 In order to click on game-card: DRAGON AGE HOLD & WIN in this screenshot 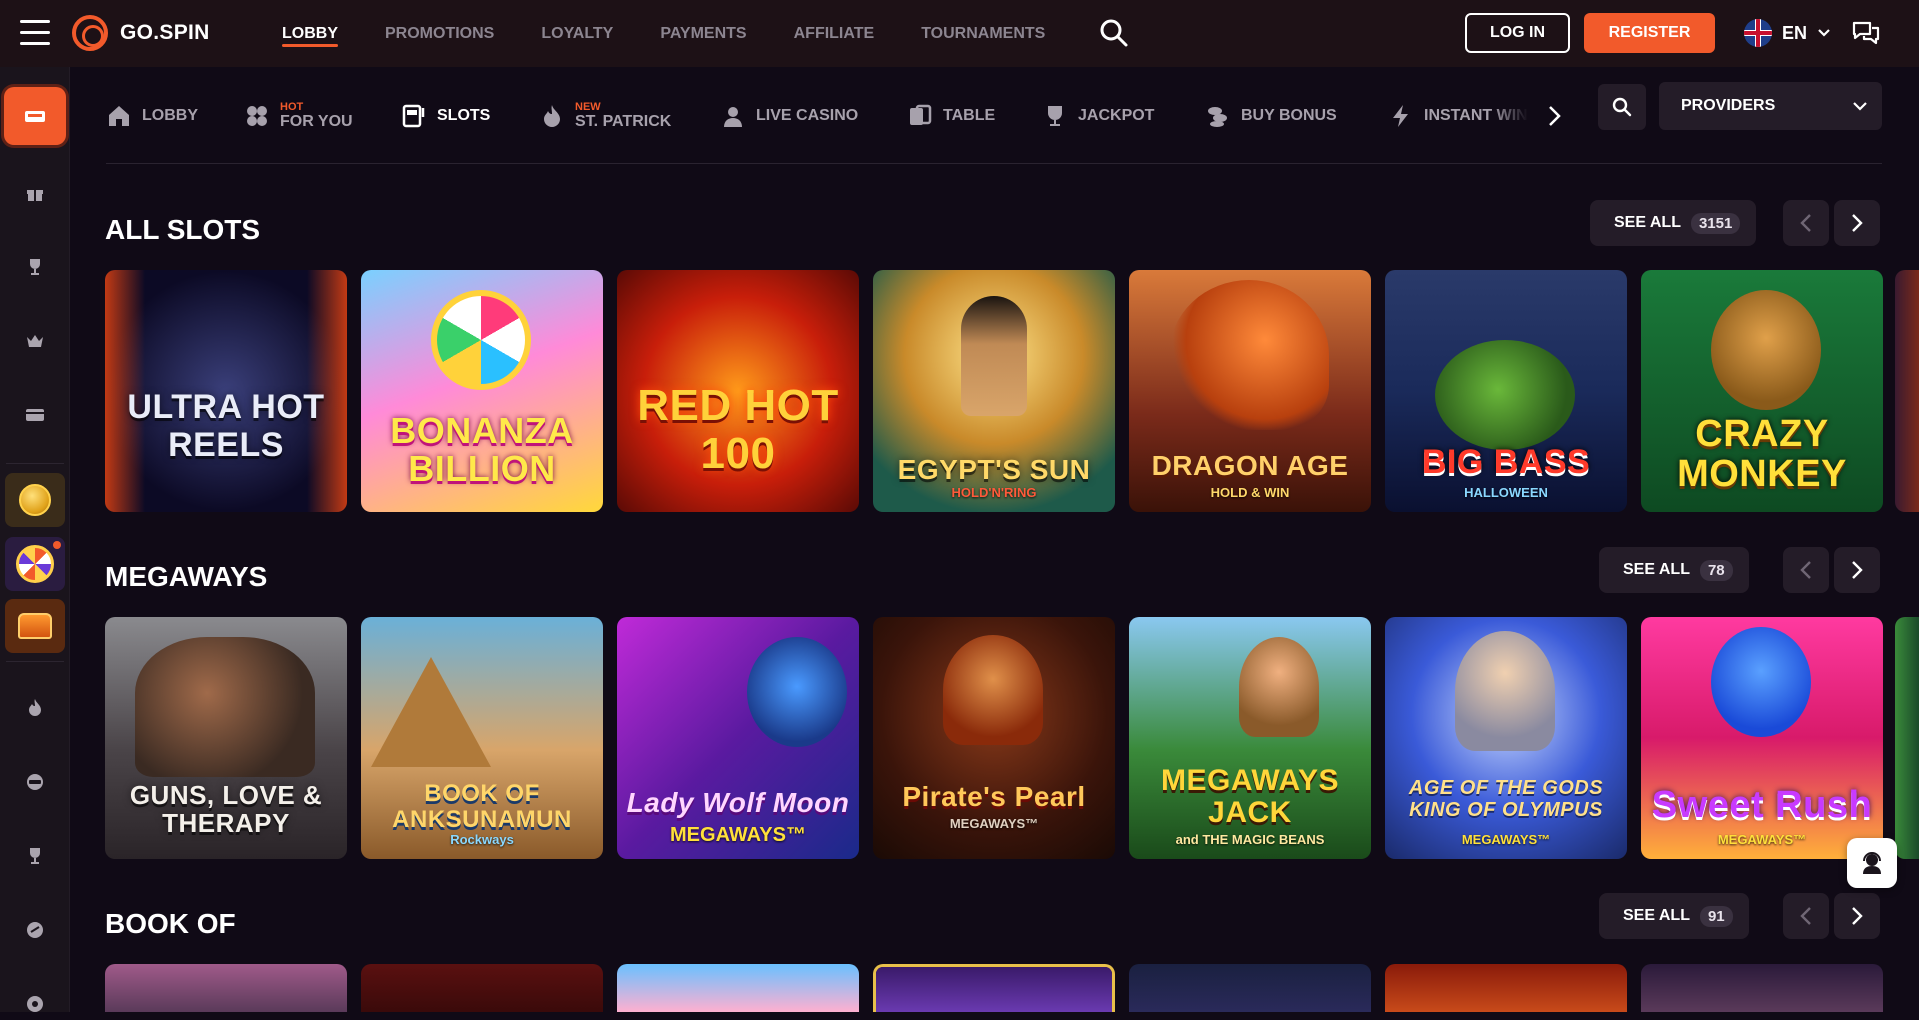, I will do `click(1250, 391)`.